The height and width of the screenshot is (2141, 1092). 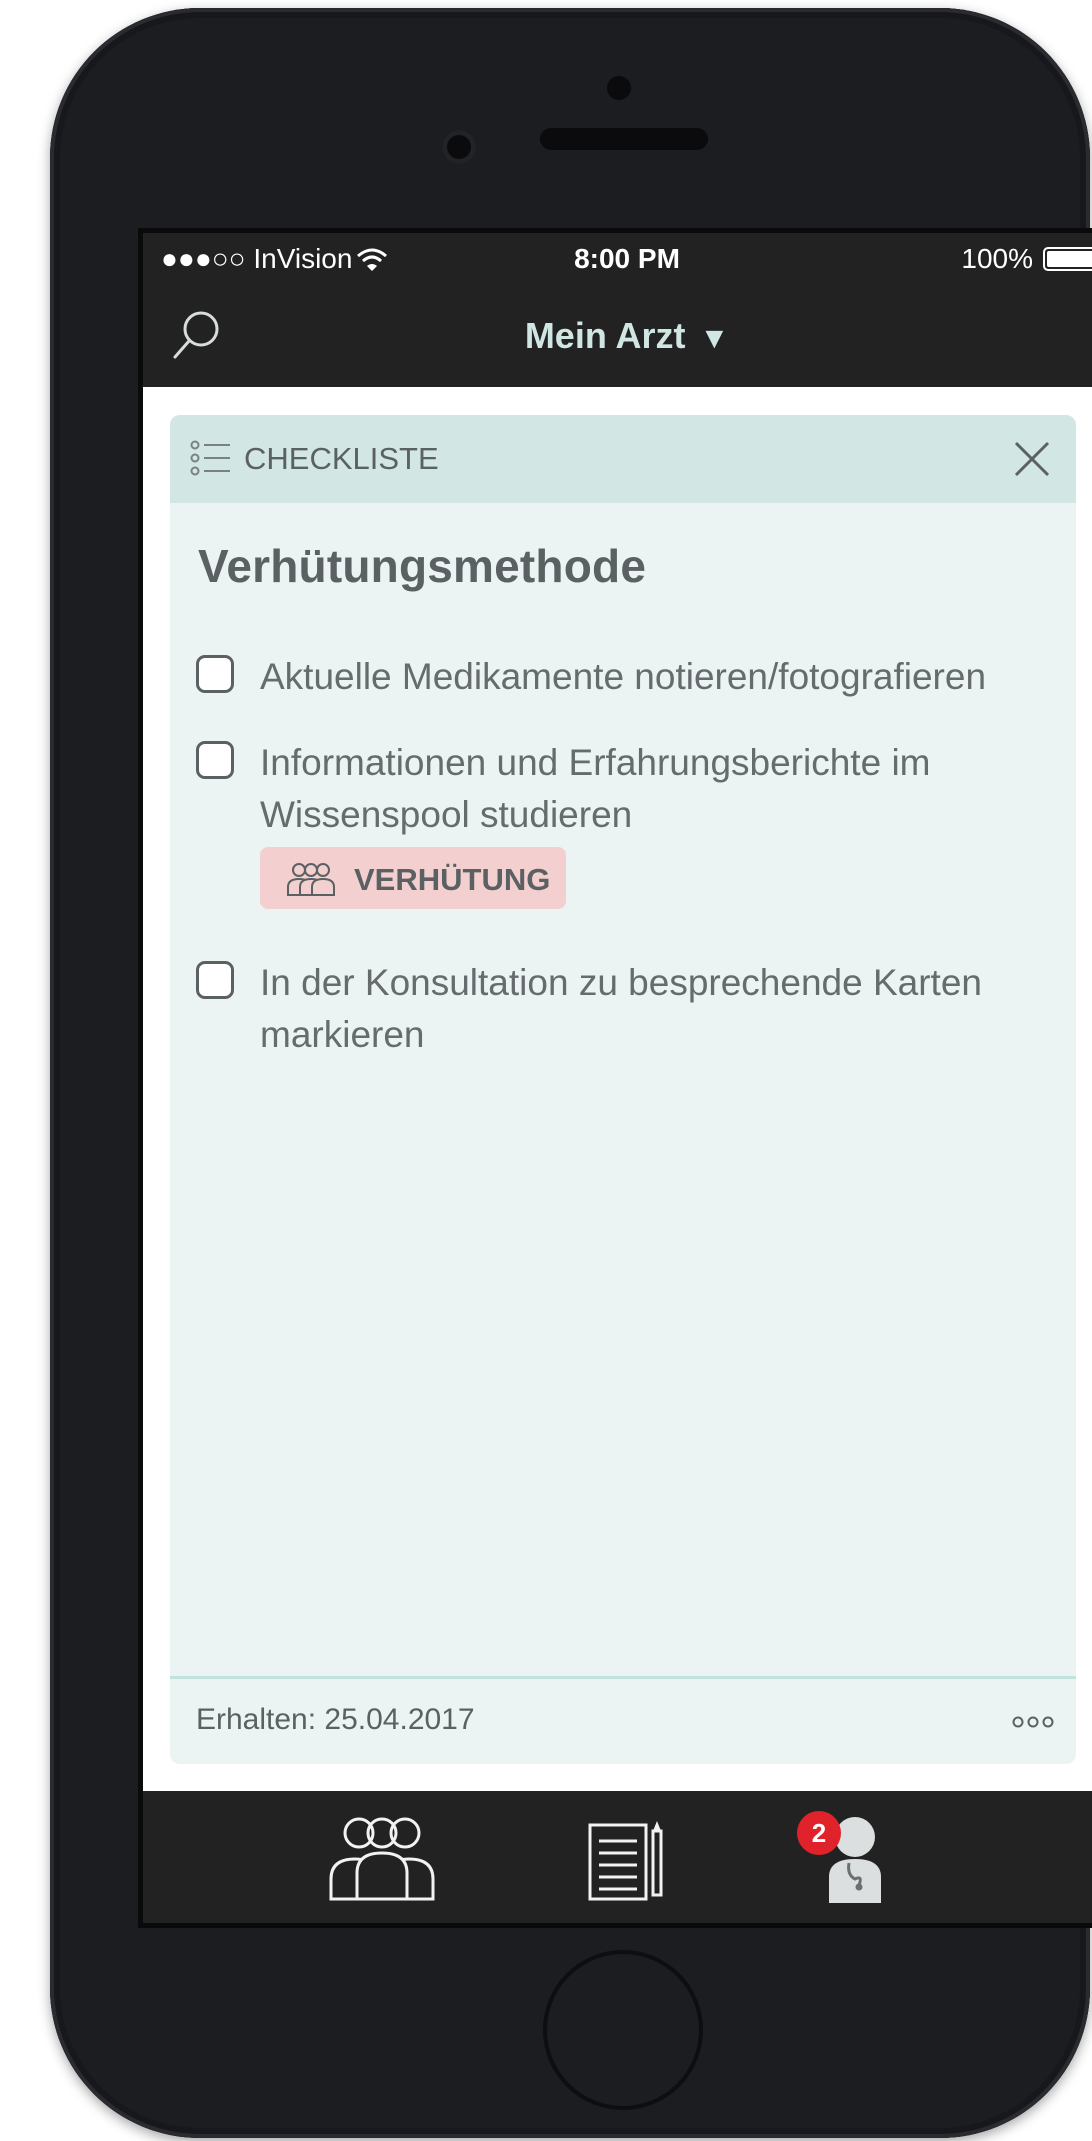 I want to click on home-button, so click(x=623, y=2030).